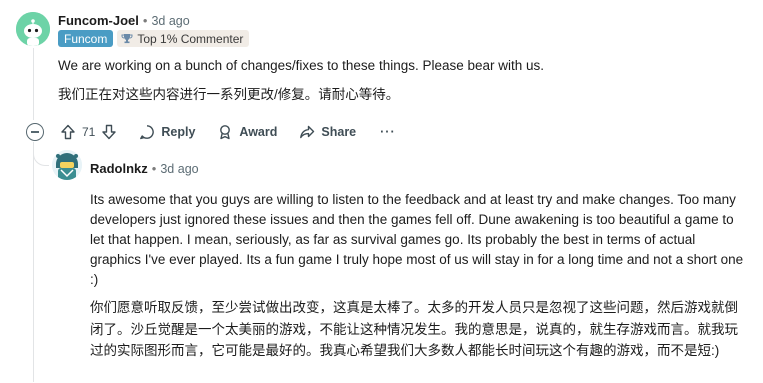 Image resolution: width=763 pixels, height=383 pixels. Describe the element at coordinates (41, 158) in the screenshot. I see `thread-branch` at that location.